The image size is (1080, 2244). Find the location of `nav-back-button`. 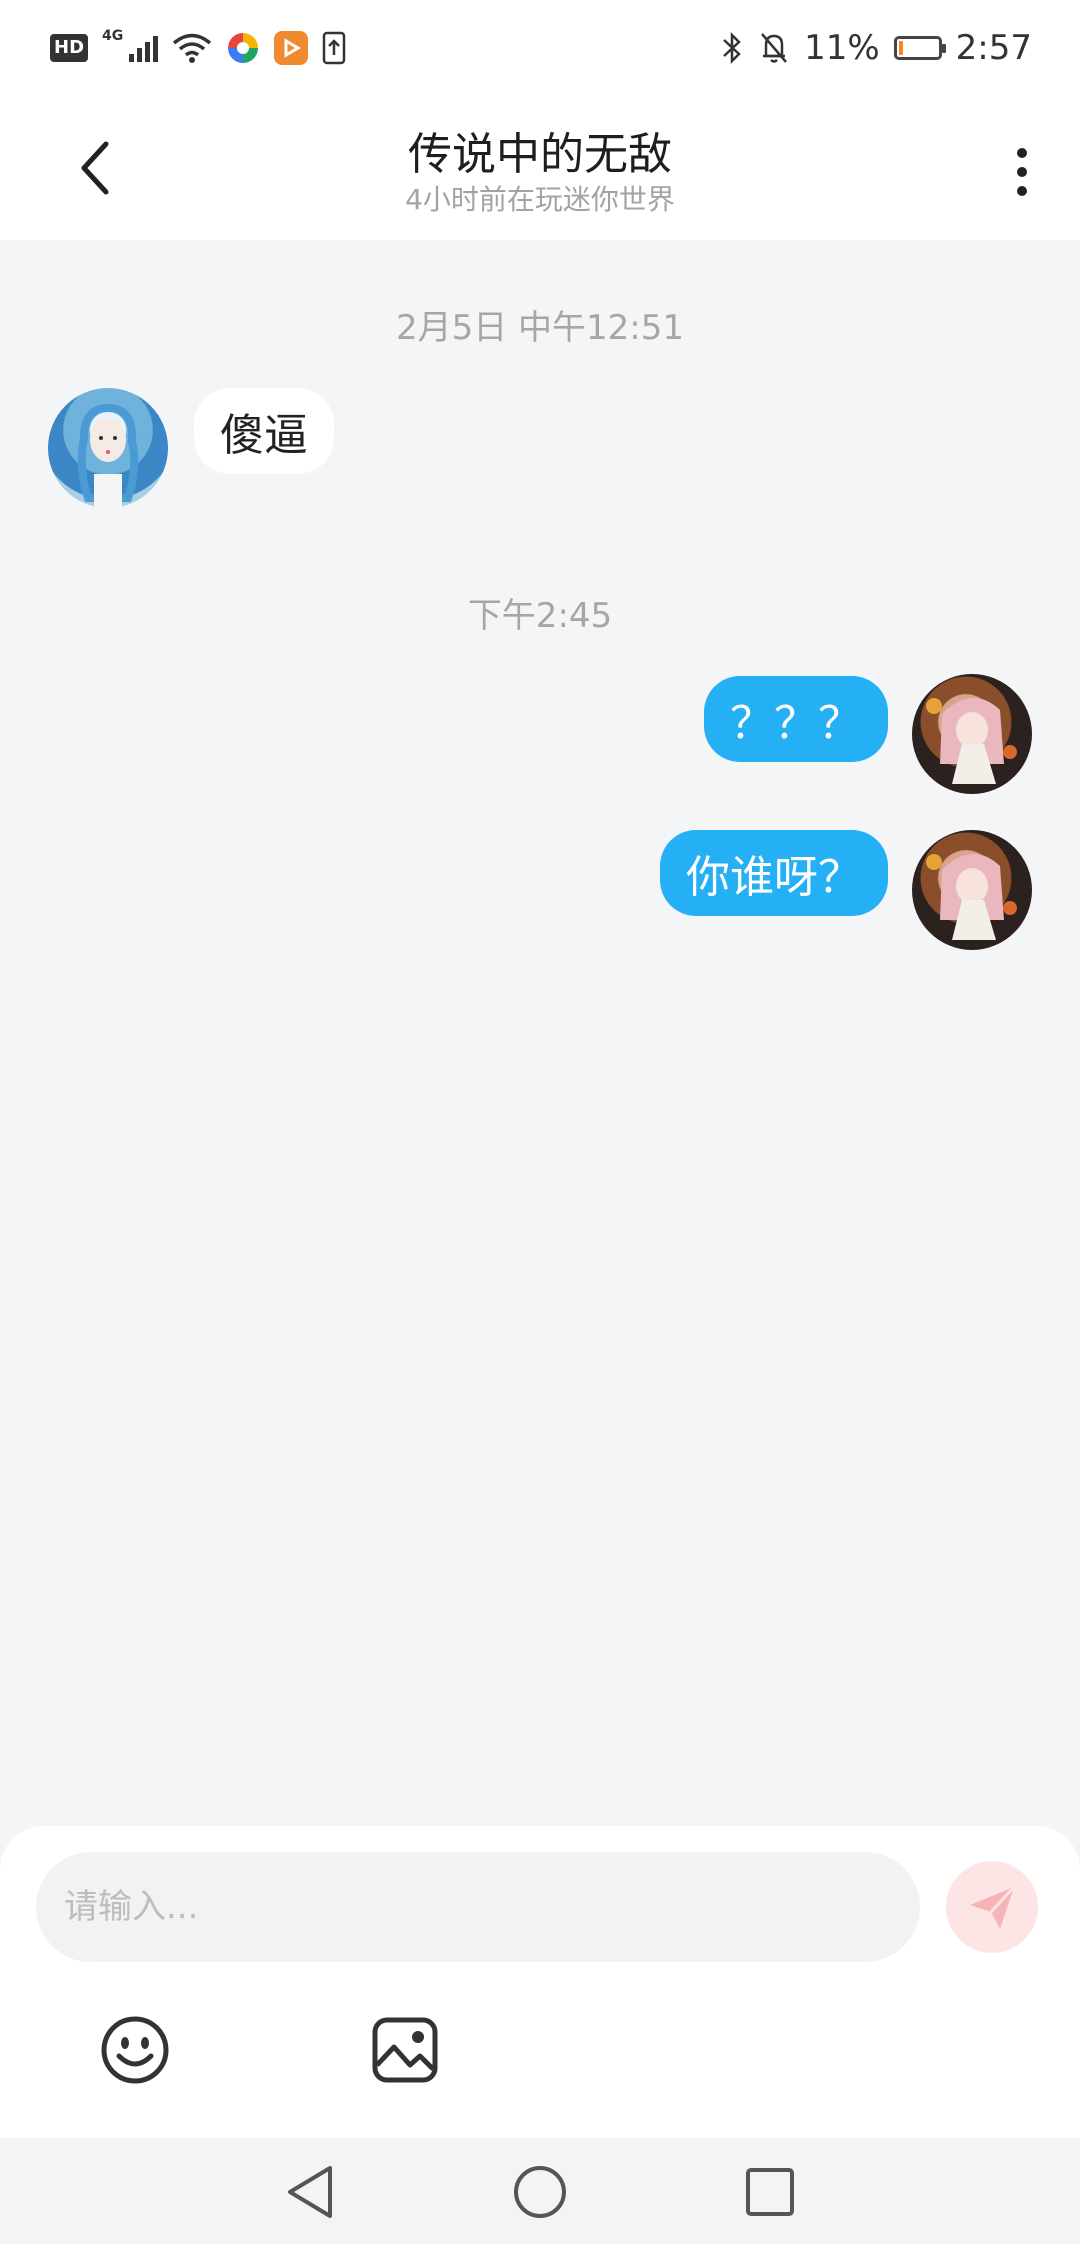

nav-back-button is located at coordinates (310, 2192).